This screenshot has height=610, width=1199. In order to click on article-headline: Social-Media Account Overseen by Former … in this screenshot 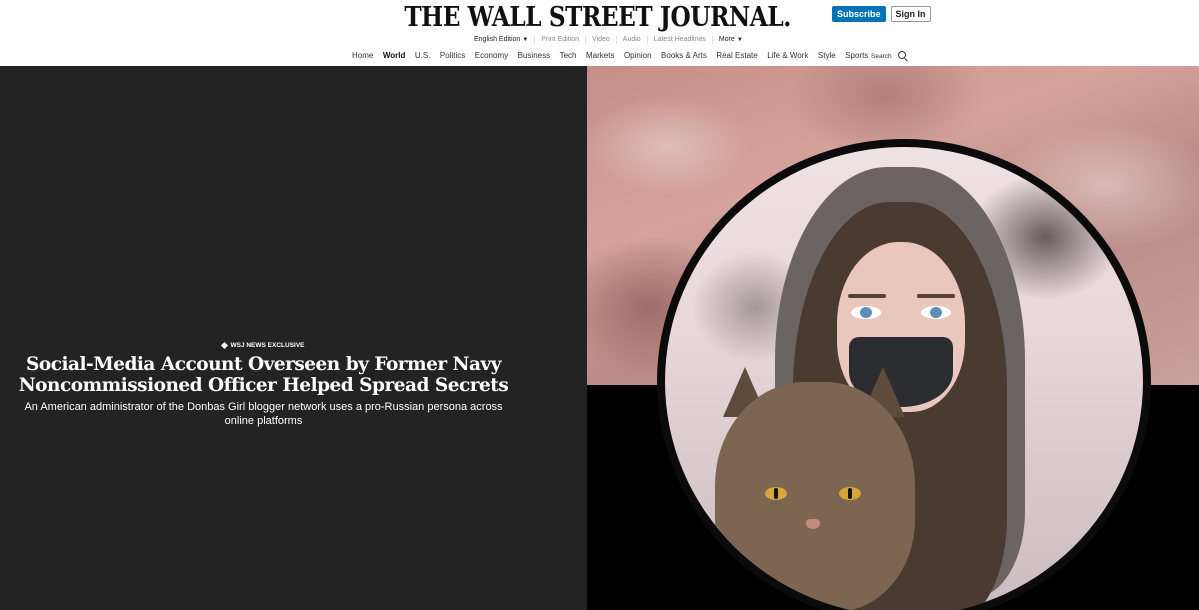, I will do `click(263, 375)`.